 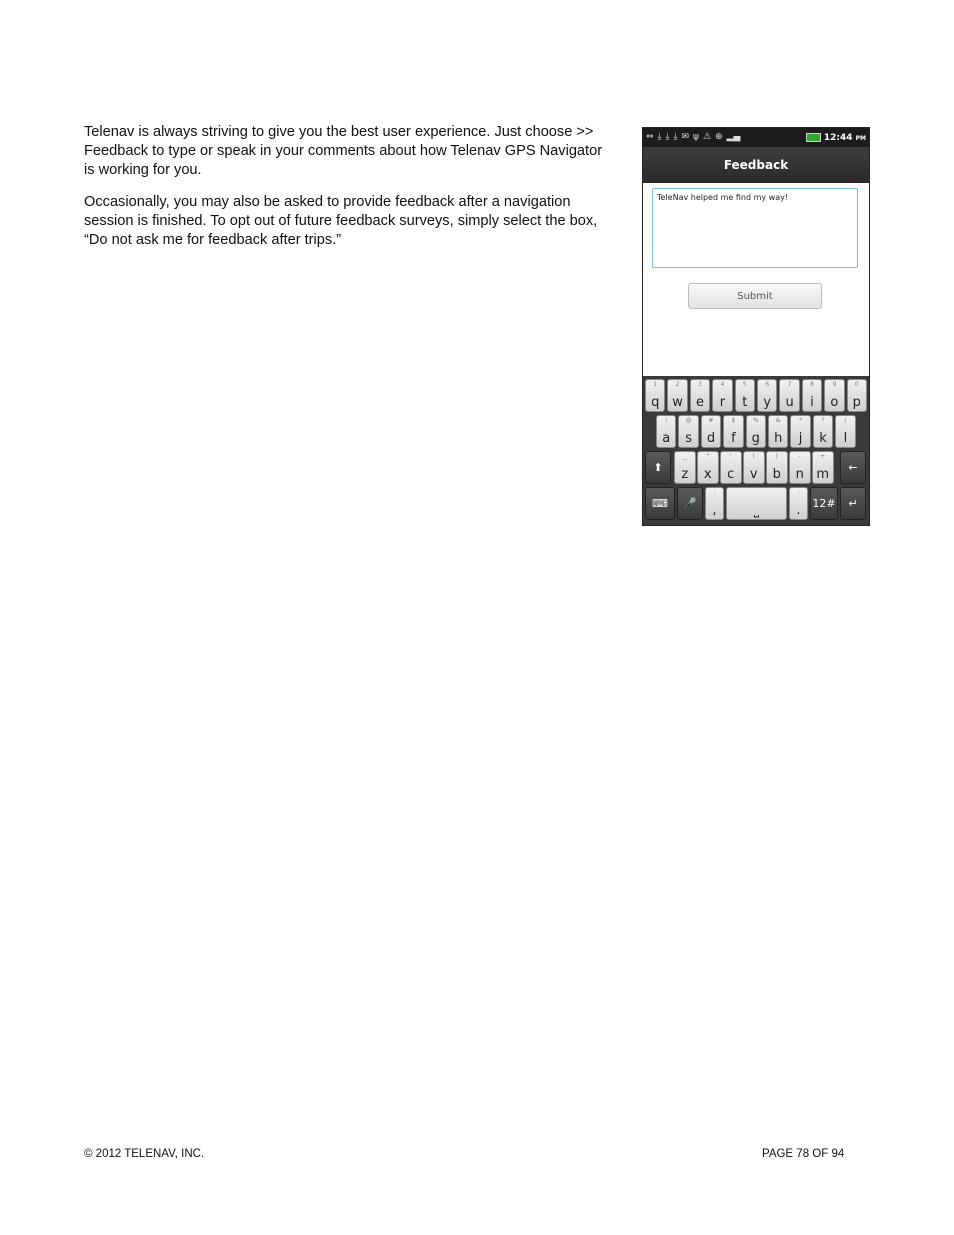 I want to click on key-k: ? k, so click(x=823, y=431).